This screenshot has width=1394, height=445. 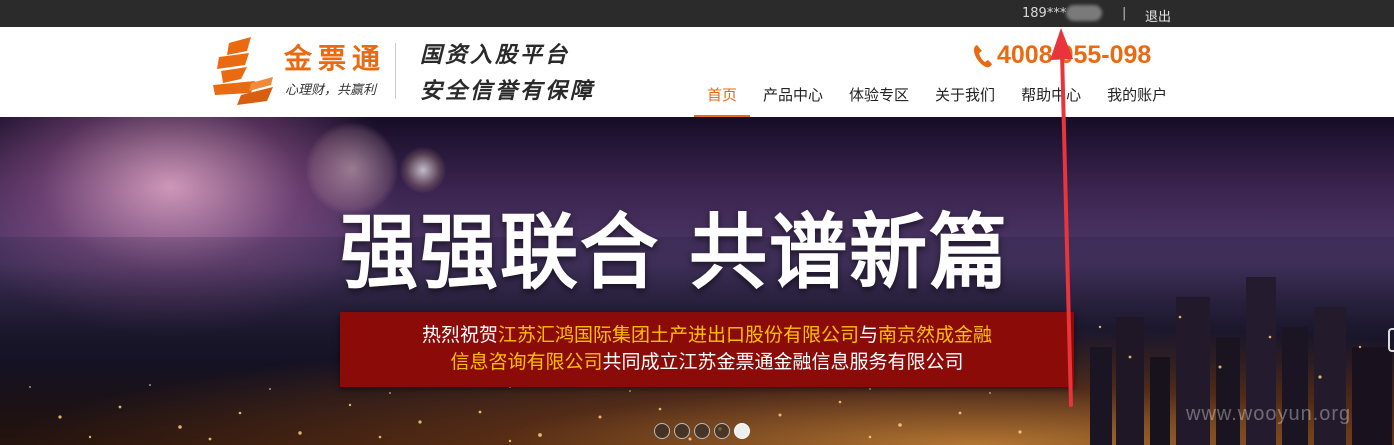 I want to click on redacted-blur, so click(x=1084, y=13).